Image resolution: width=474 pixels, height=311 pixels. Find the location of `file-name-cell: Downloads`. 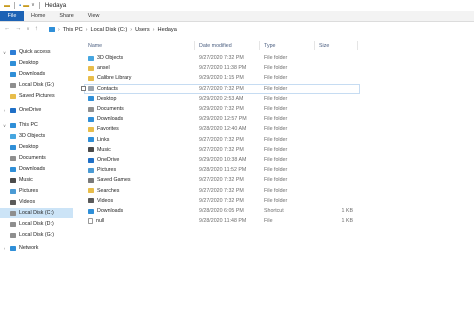

file-name-cell: Downloads is located at coordinates (105, 211).